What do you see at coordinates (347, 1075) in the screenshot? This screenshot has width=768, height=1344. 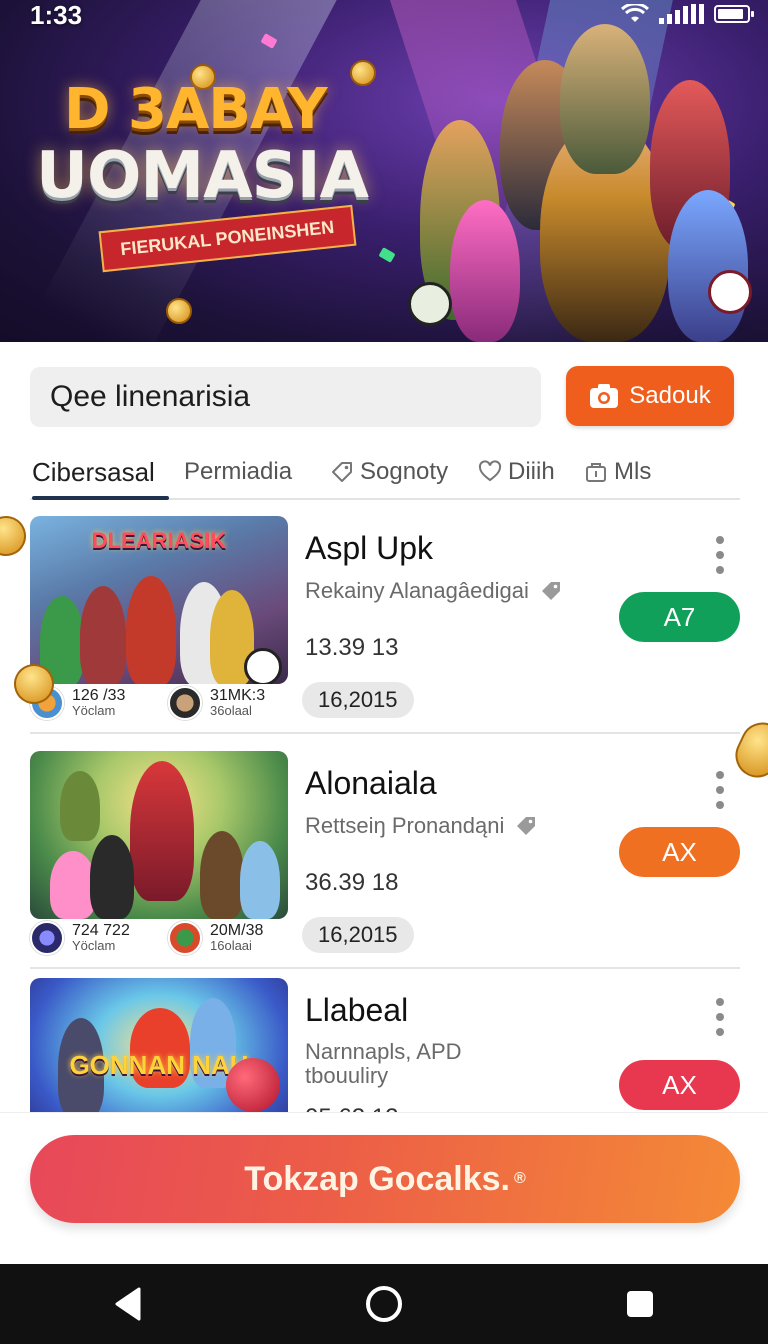 I see `subtitle-text: tbouuliry` at bounding box center [347, 1075].